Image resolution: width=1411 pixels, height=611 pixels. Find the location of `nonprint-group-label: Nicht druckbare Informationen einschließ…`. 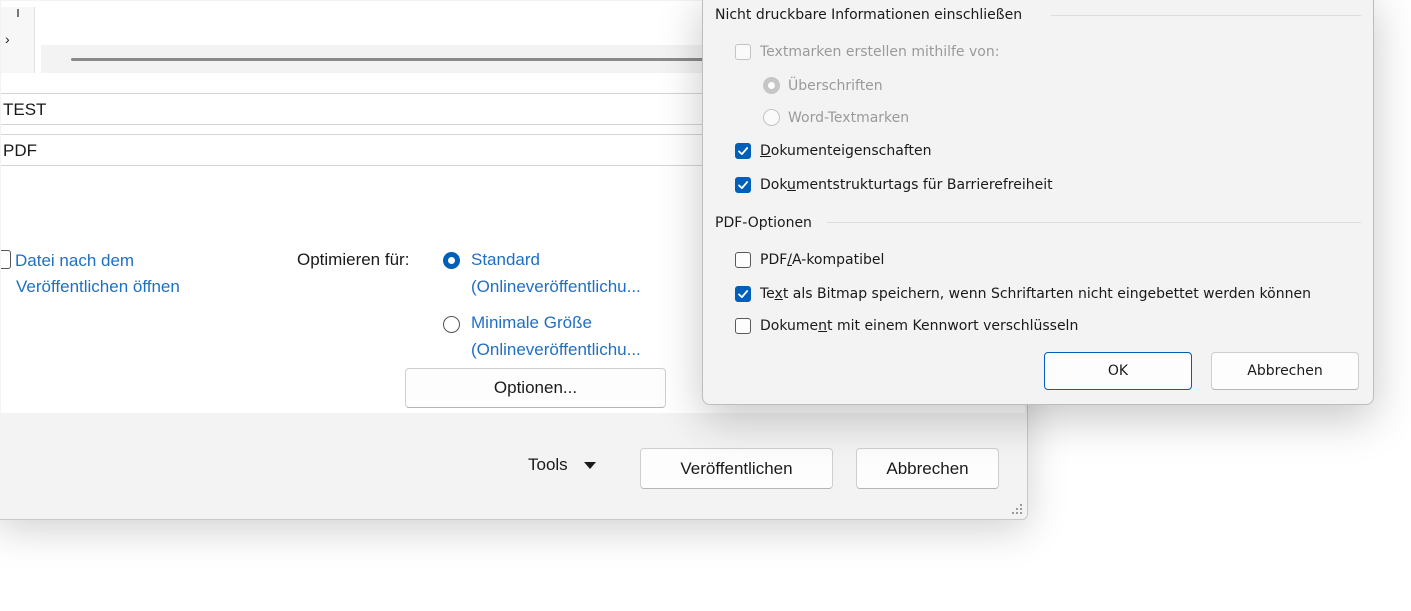

nonprint-group-label: Nicht druckbare Informationen einschließ… is located at coordinates (869, 15).